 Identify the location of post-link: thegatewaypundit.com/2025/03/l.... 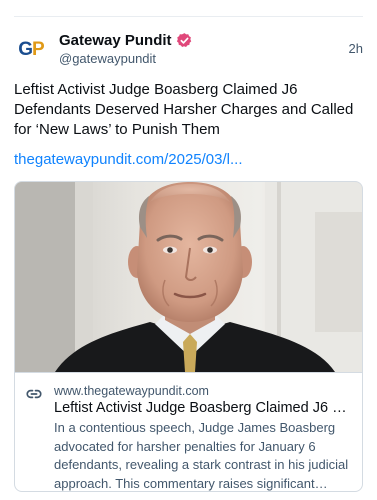
(128, 160).